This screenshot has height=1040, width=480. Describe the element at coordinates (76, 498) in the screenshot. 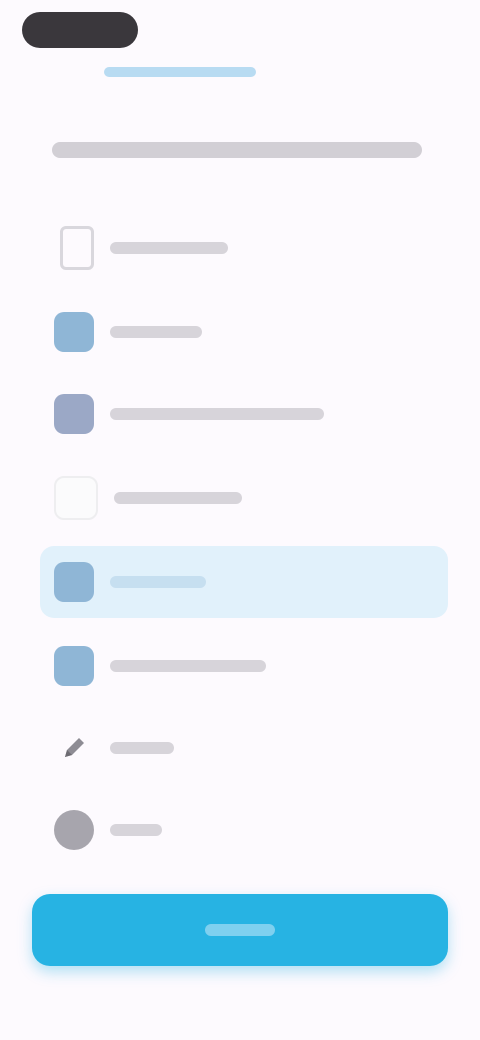

I see `blank-icon` at that location.